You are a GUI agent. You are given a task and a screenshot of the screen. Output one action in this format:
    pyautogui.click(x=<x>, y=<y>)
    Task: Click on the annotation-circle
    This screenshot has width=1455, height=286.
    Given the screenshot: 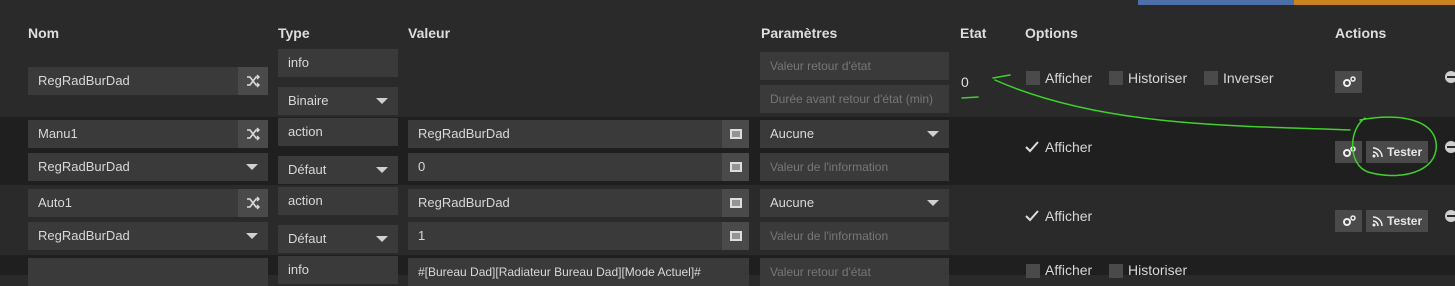 What is the action you would take?
    pyautogui.click(x=1394, y=146)
    